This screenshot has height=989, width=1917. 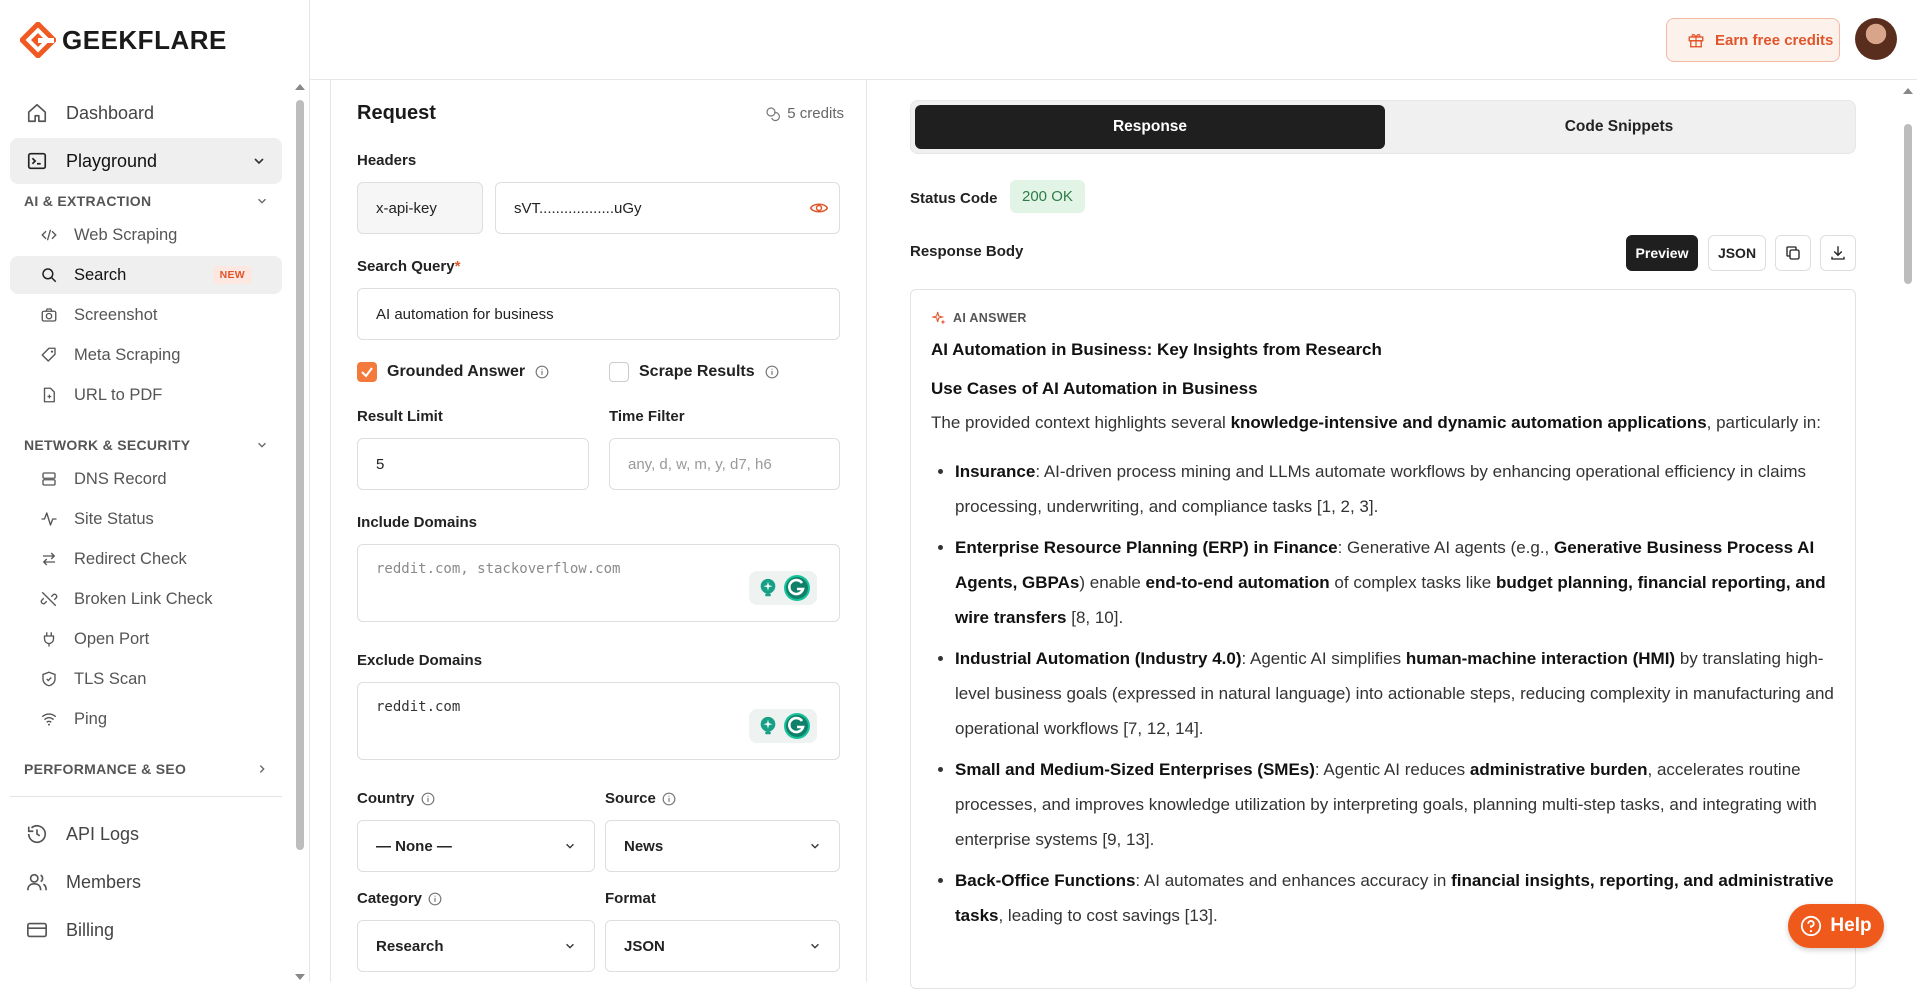 I want to click on wifi-icon, so click(x=49, y=719).